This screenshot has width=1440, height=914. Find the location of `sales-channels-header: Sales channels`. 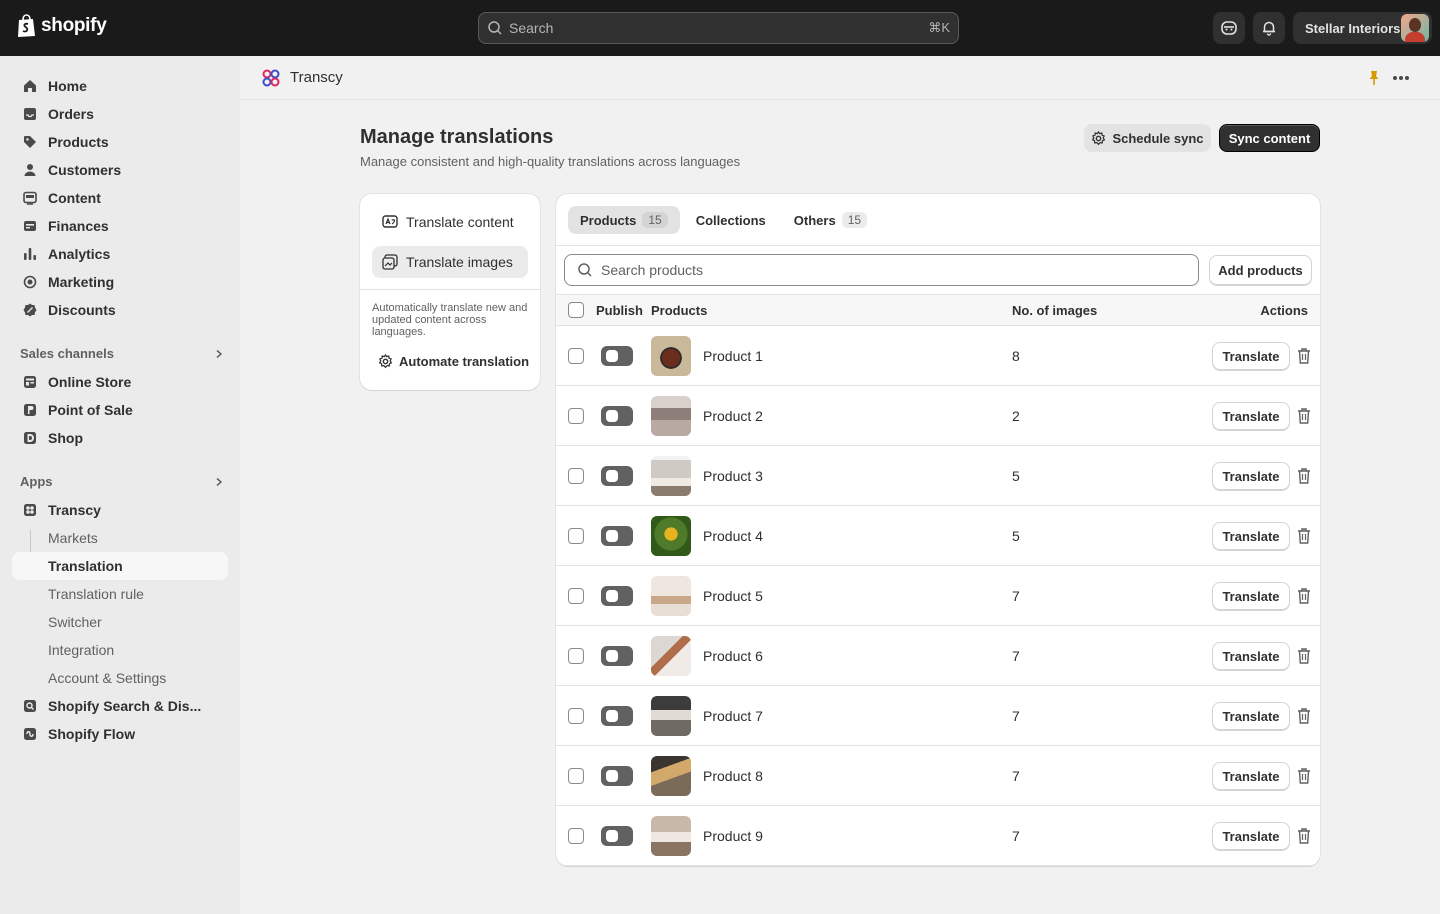

sales-channels-header: Sales channels is located at coordinates (122, 353).